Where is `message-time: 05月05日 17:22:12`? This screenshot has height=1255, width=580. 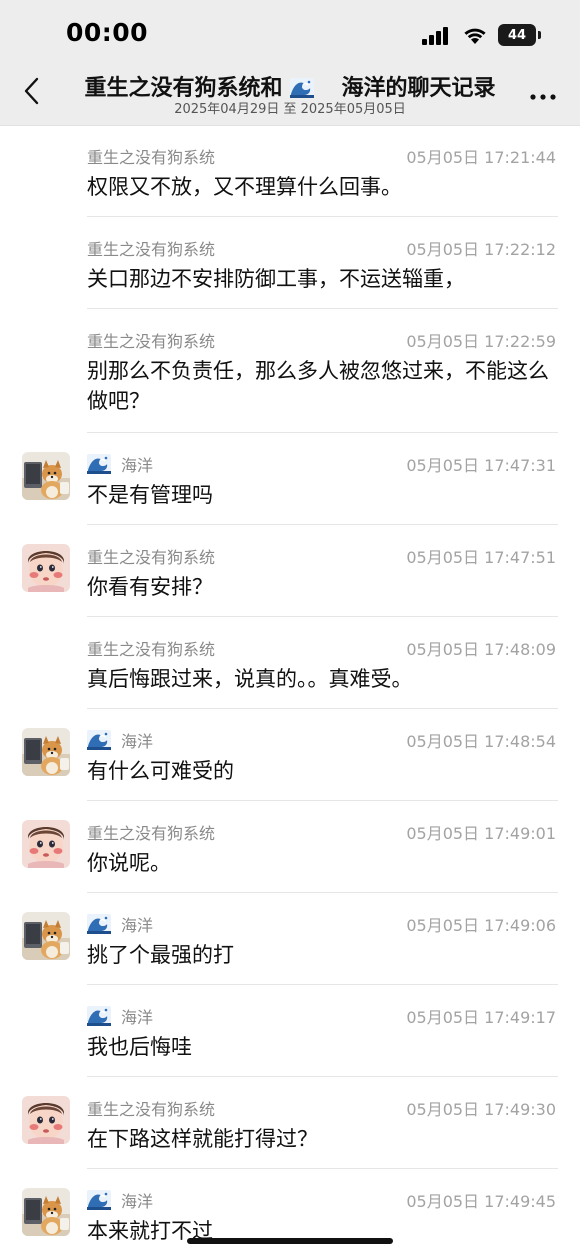 message-time: 05月05日 17:22:12 is located at coordinates (481, 249).